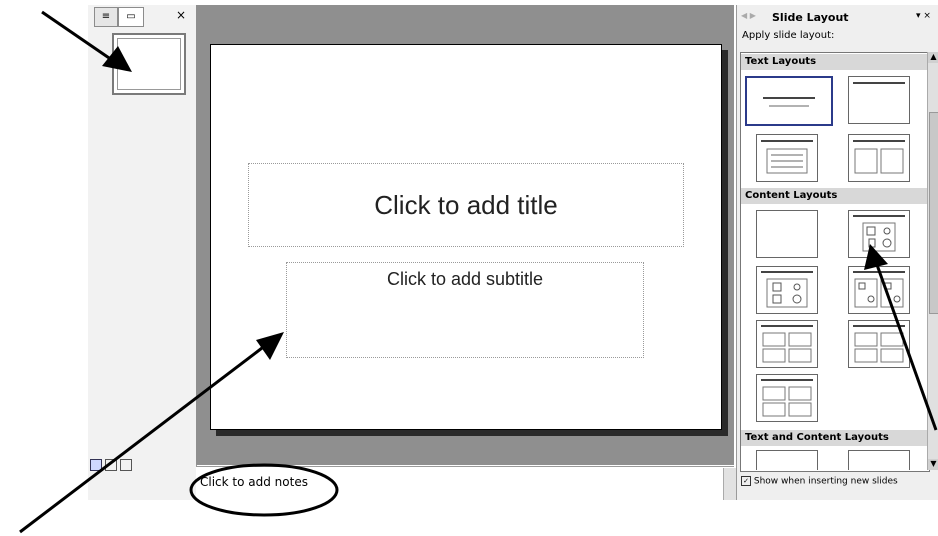 This screenshot has height=536, width=938. I want to click on arrow-to-subtitle, so click(151, 433).